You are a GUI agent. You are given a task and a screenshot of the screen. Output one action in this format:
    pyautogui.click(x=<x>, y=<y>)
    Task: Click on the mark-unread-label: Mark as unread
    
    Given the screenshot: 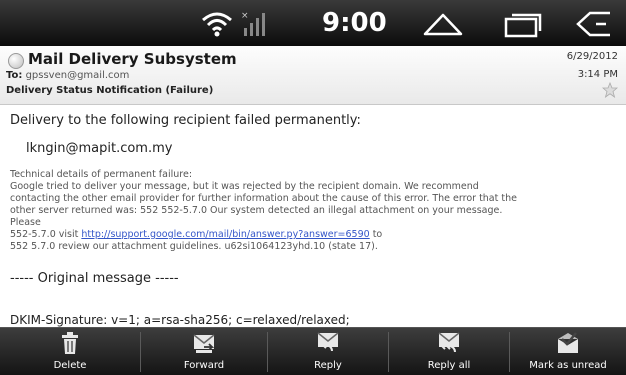 What is the action you would take?
    pyautogui.click(x=568, y=365)
    